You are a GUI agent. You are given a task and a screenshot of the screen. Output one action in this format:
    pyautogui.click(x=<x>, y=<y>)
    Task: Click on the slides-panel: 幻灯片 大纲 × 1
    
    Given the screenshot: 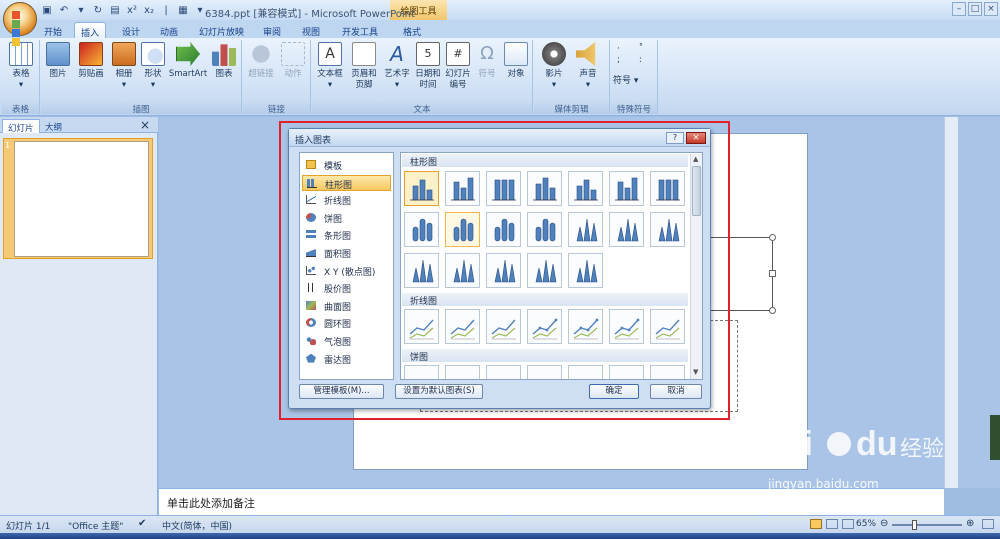 What is the action you would take?
    pyautogui.click(x=79, y=316)
    